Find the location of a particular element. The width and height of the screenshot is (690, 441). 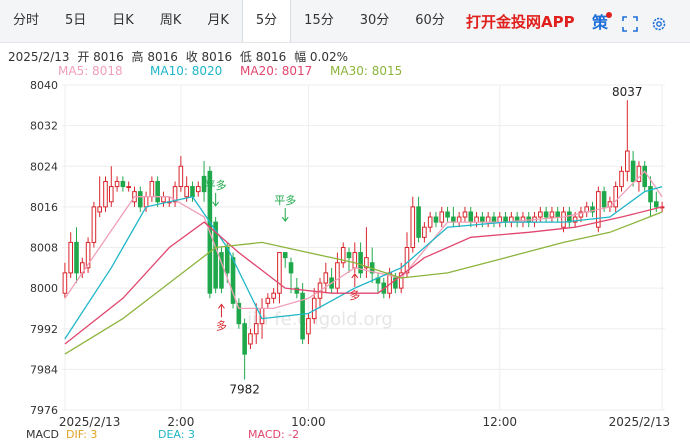

x-tick-label: 12:00 is located at coordinates (499, 422).